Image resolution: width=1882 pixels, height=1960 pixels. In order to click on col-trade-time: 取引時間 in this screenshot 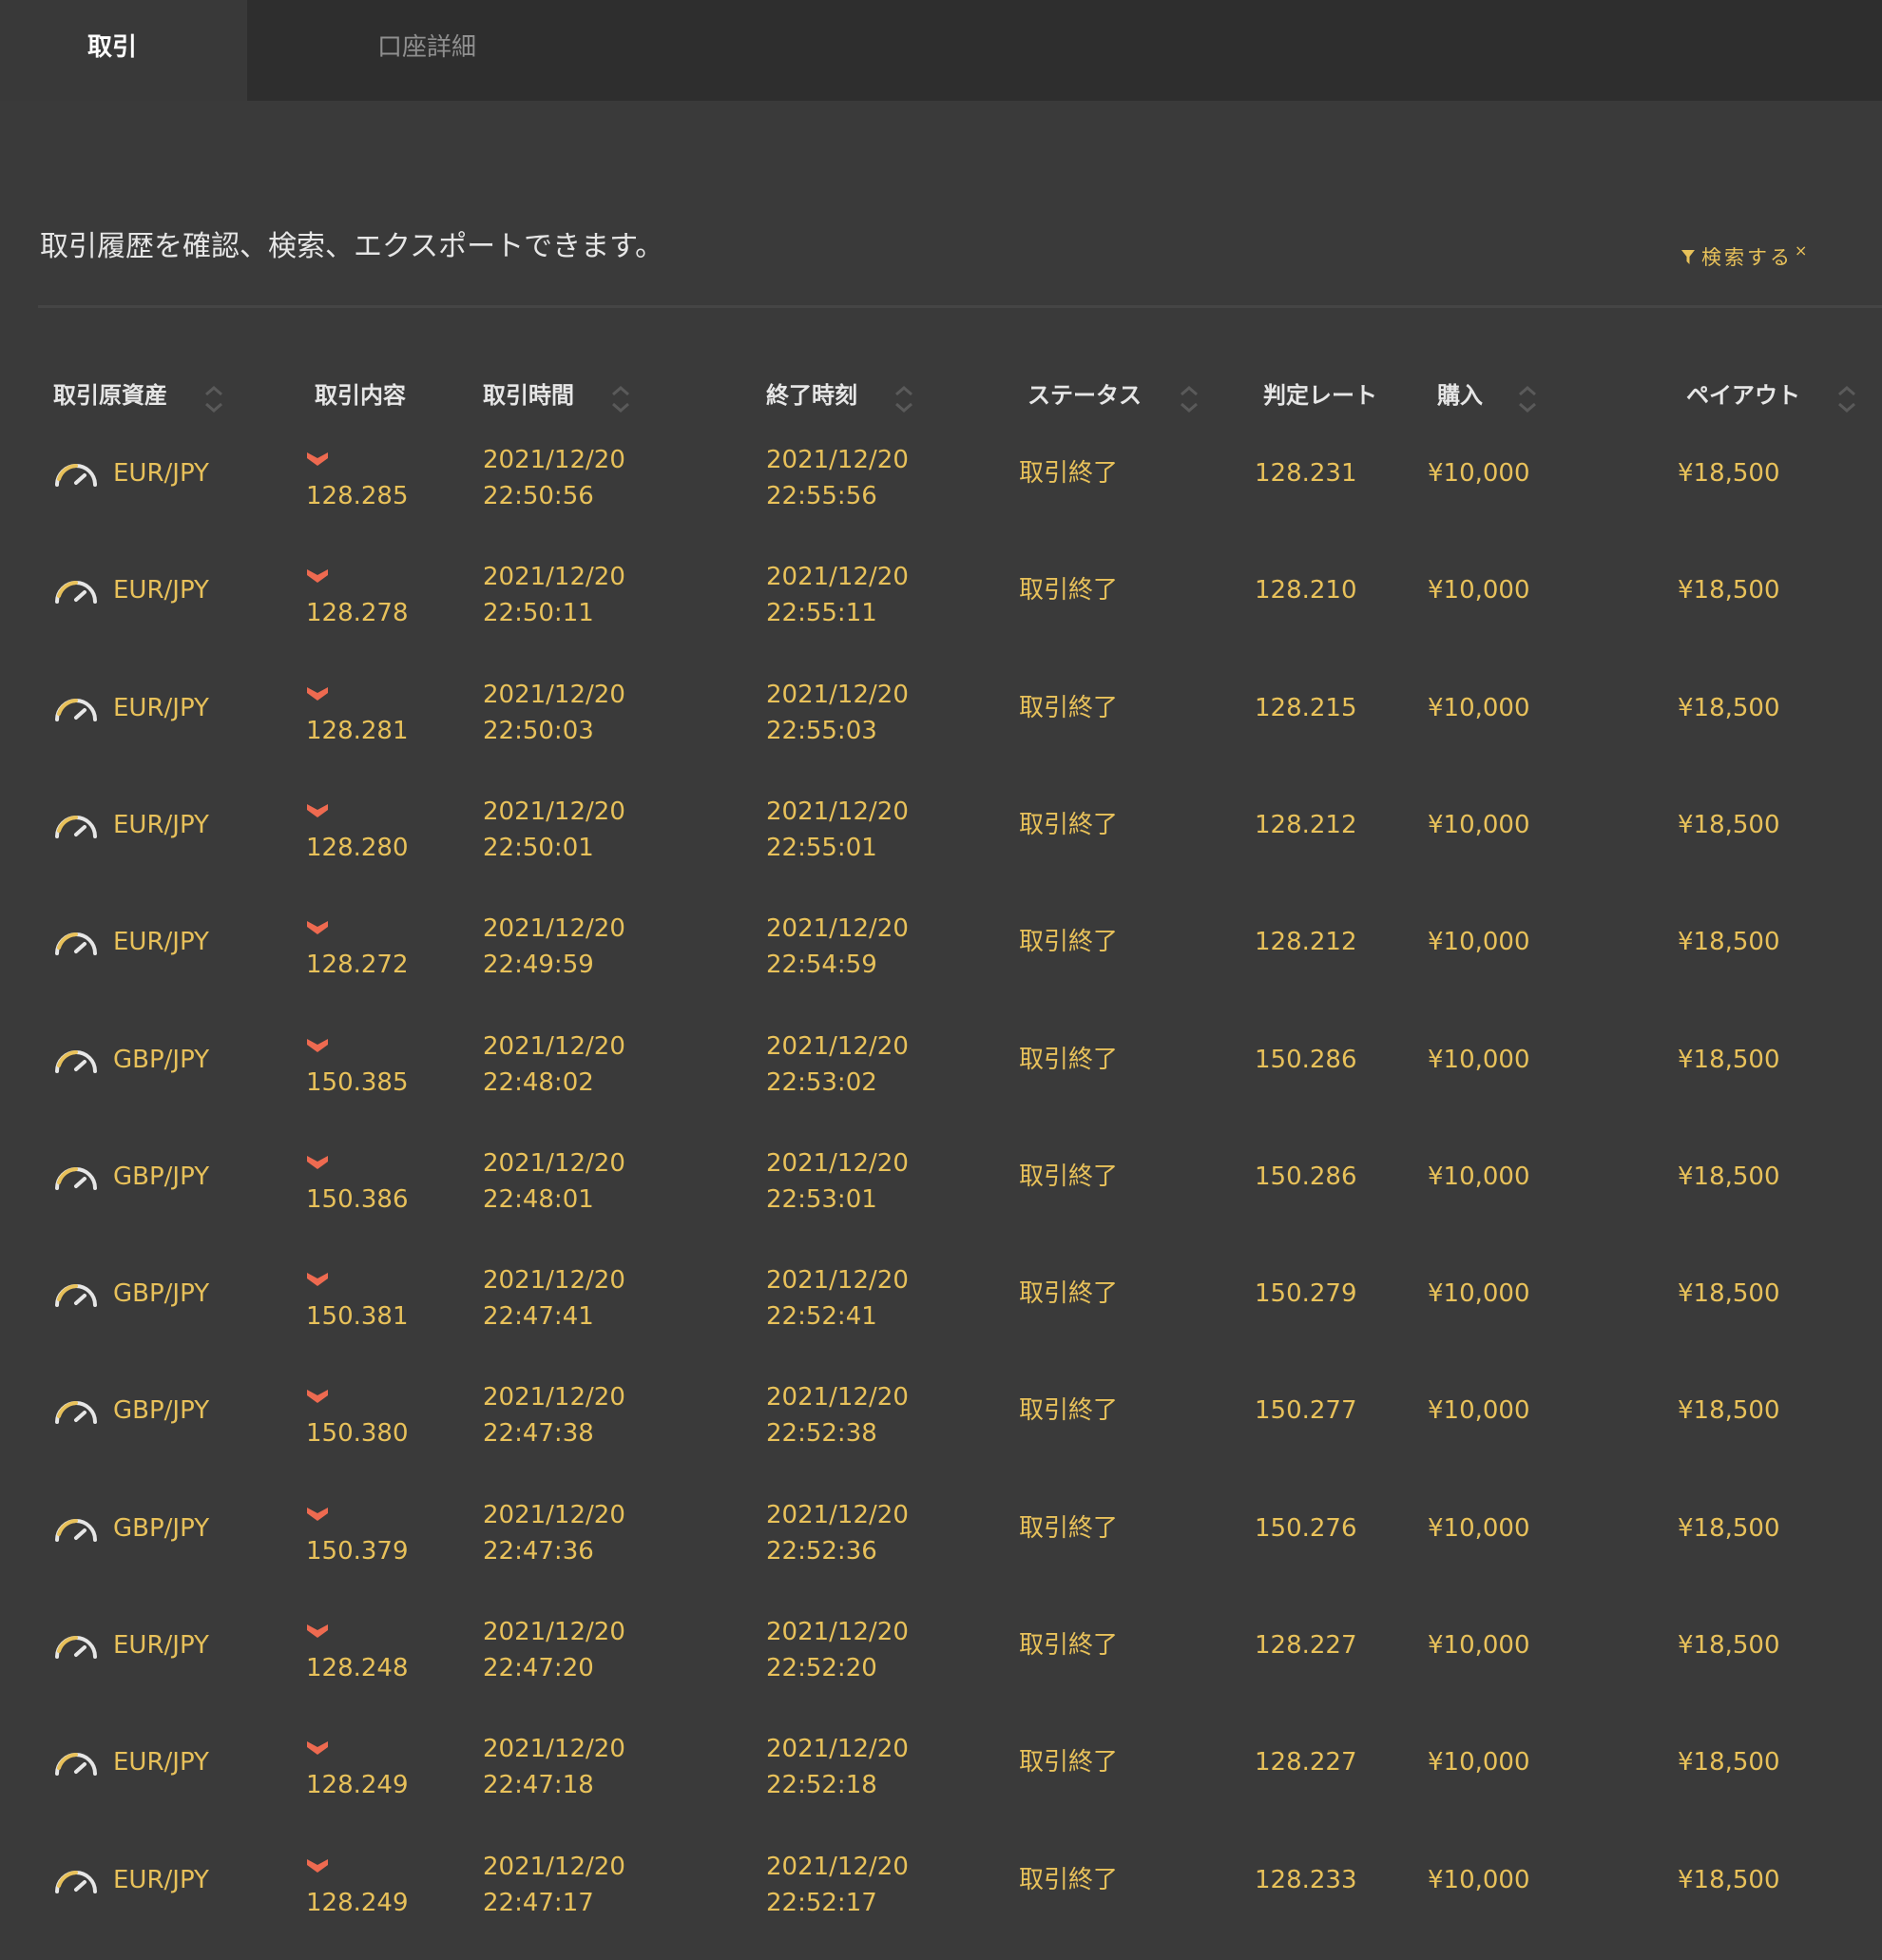, I will do `click(528, 396)`.